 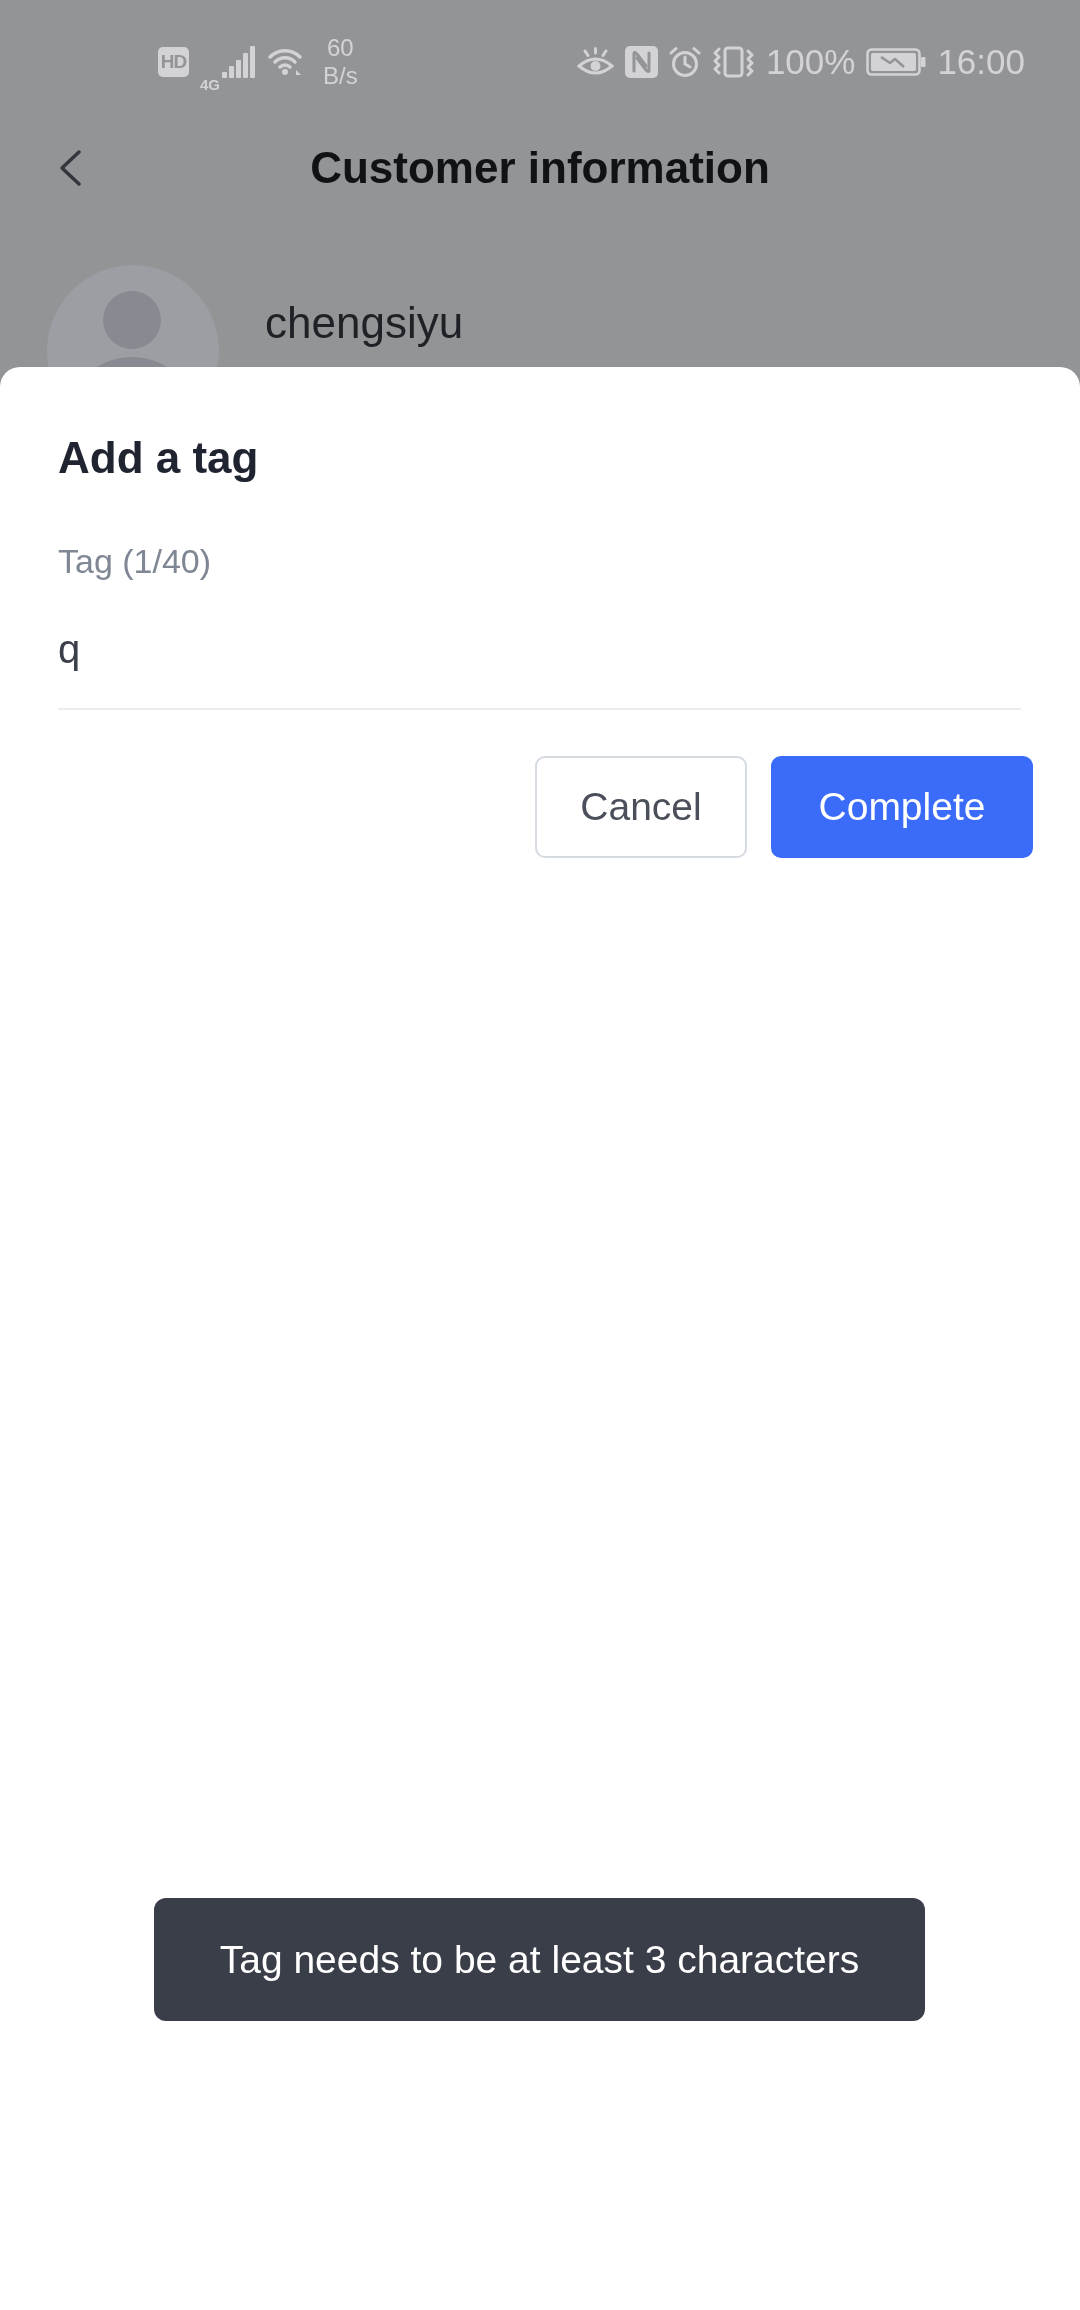 I want to click on dialog-title: Add a tag, so click(x=159, y=458).